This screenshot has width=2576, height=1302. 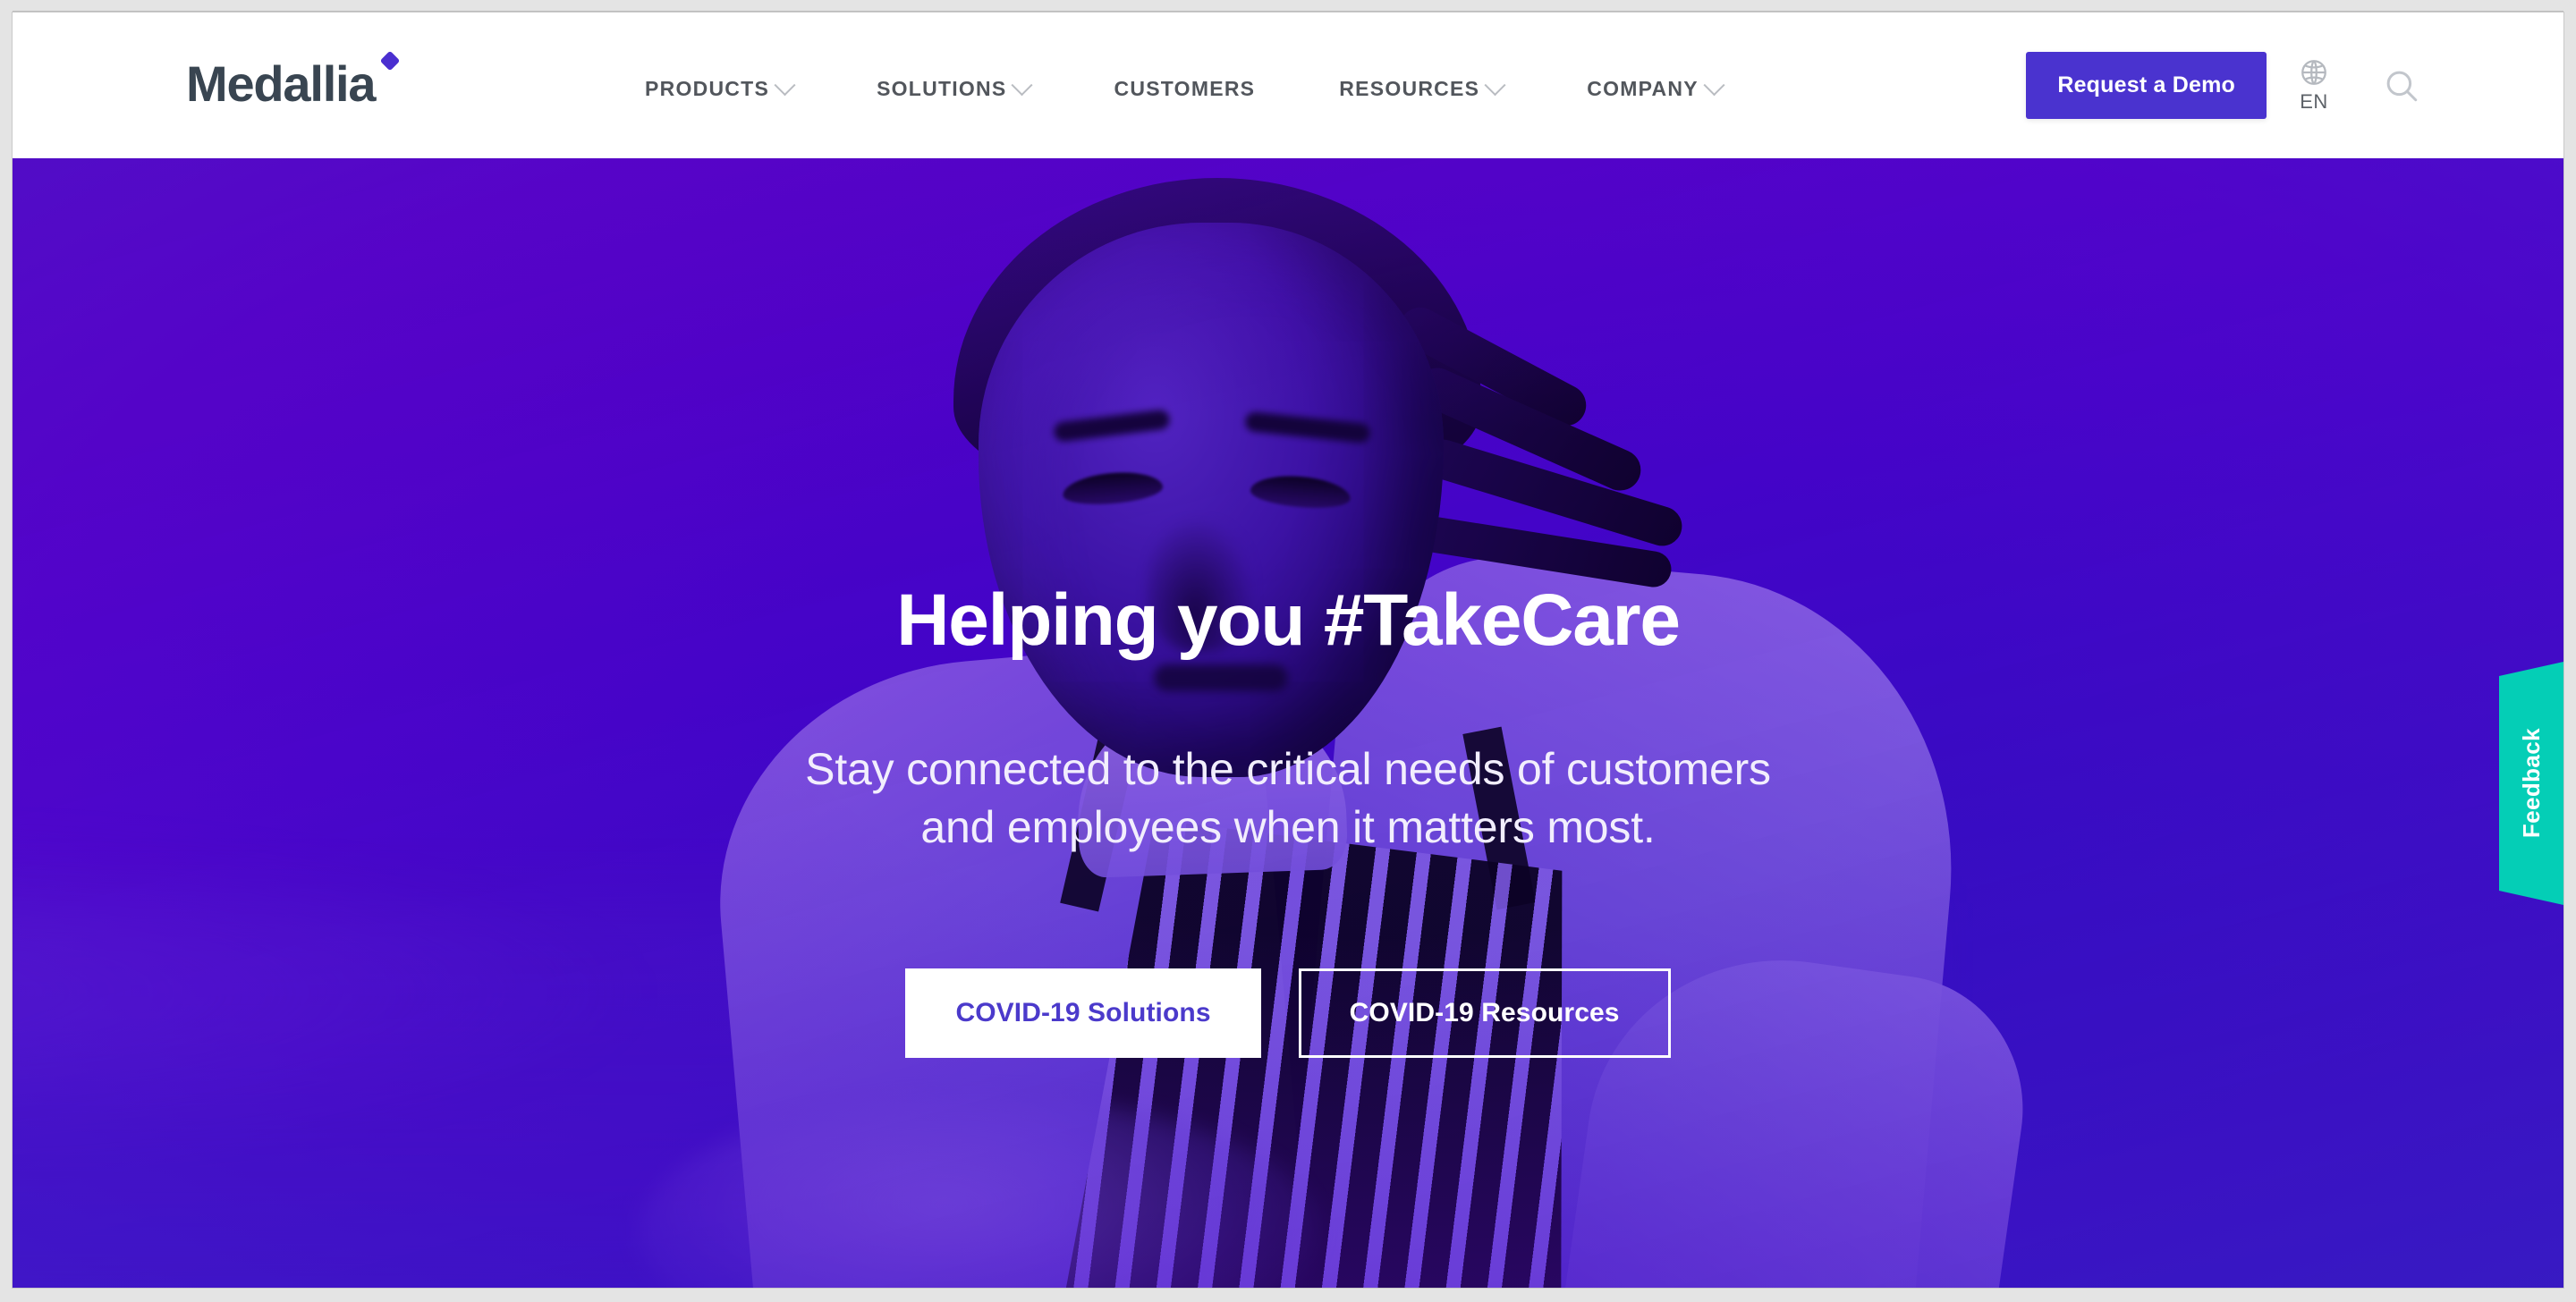 I want to click on photo-counter-highlight, so click(x=335, y=993).